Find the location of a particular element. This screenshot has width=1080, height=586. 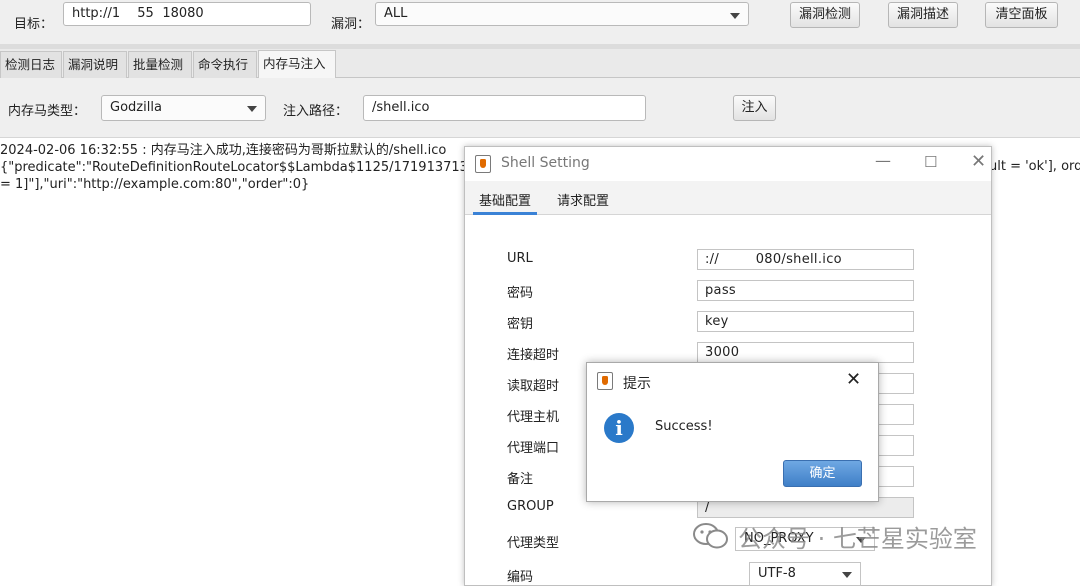

inject-panel: 内存马类型： Godzilla 注入路径： /shell.ico 注入 is located at coordinates (540, 108).